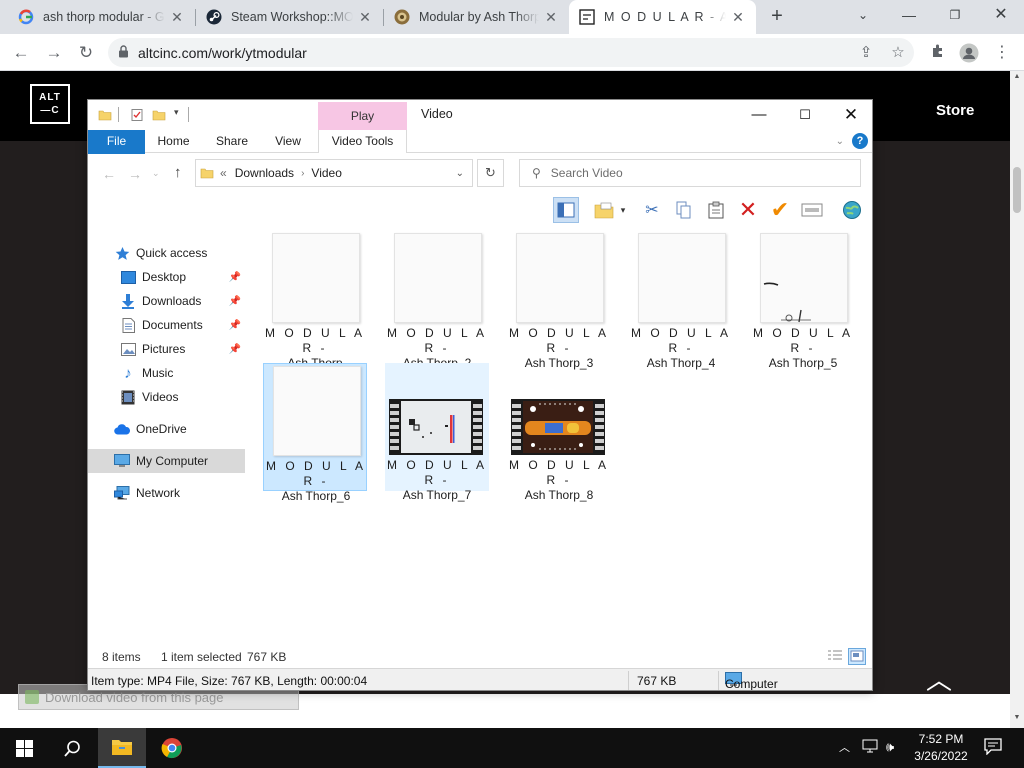  Describe the element at coordinates (166, 461) in the screenshot. I see `nav-my-computer: My Computer` at that location.